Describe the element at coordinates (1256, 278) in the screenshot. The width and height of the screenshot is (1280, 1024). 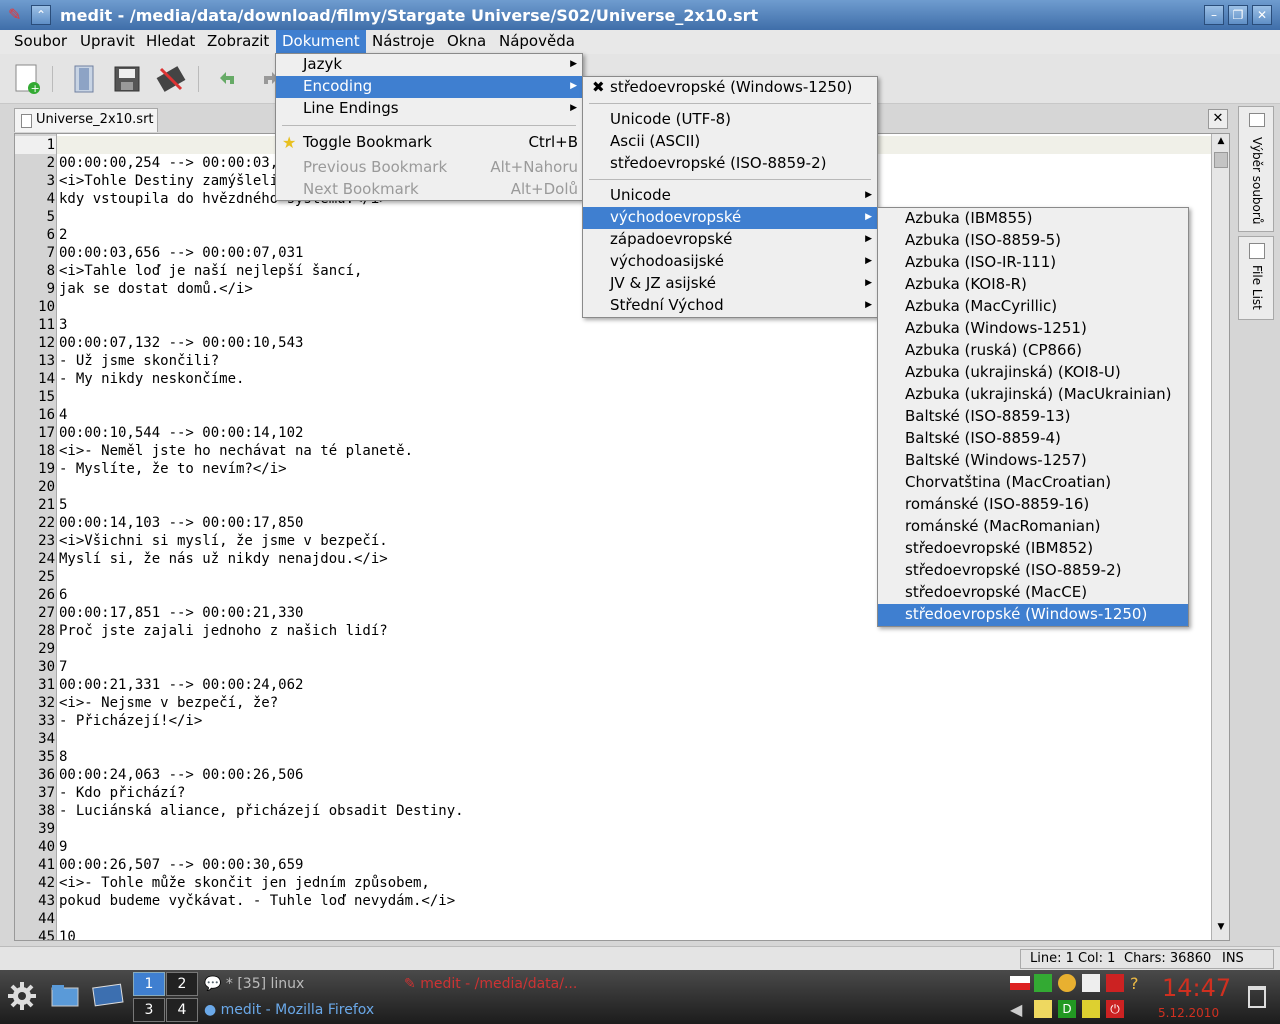
I see `file-list-tab: File List` at that location.